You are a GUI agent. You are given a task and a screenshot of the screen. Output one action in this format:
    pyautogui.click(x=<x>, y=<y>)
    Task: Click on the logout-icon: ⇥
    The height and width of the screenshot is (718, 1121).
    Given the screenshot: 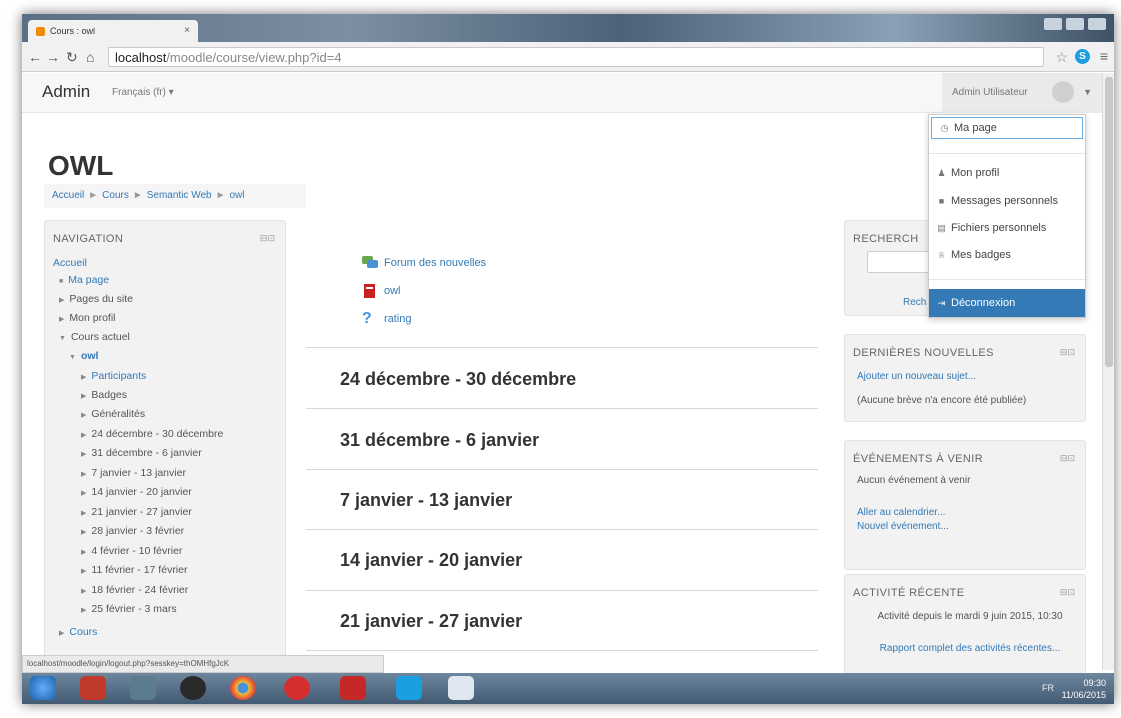 What is the action you would take?
    pyautogui.click(x=941, y=302)
    